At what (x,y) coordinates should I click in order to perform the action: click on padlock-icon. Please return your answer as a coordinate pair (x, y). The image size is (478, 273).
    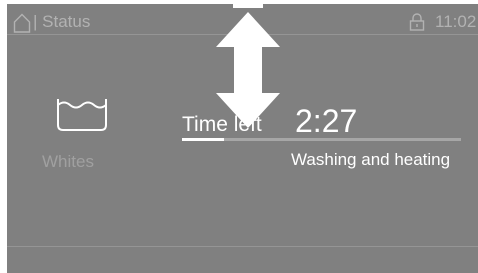
    Looking at the image, I should click on (417, 22).